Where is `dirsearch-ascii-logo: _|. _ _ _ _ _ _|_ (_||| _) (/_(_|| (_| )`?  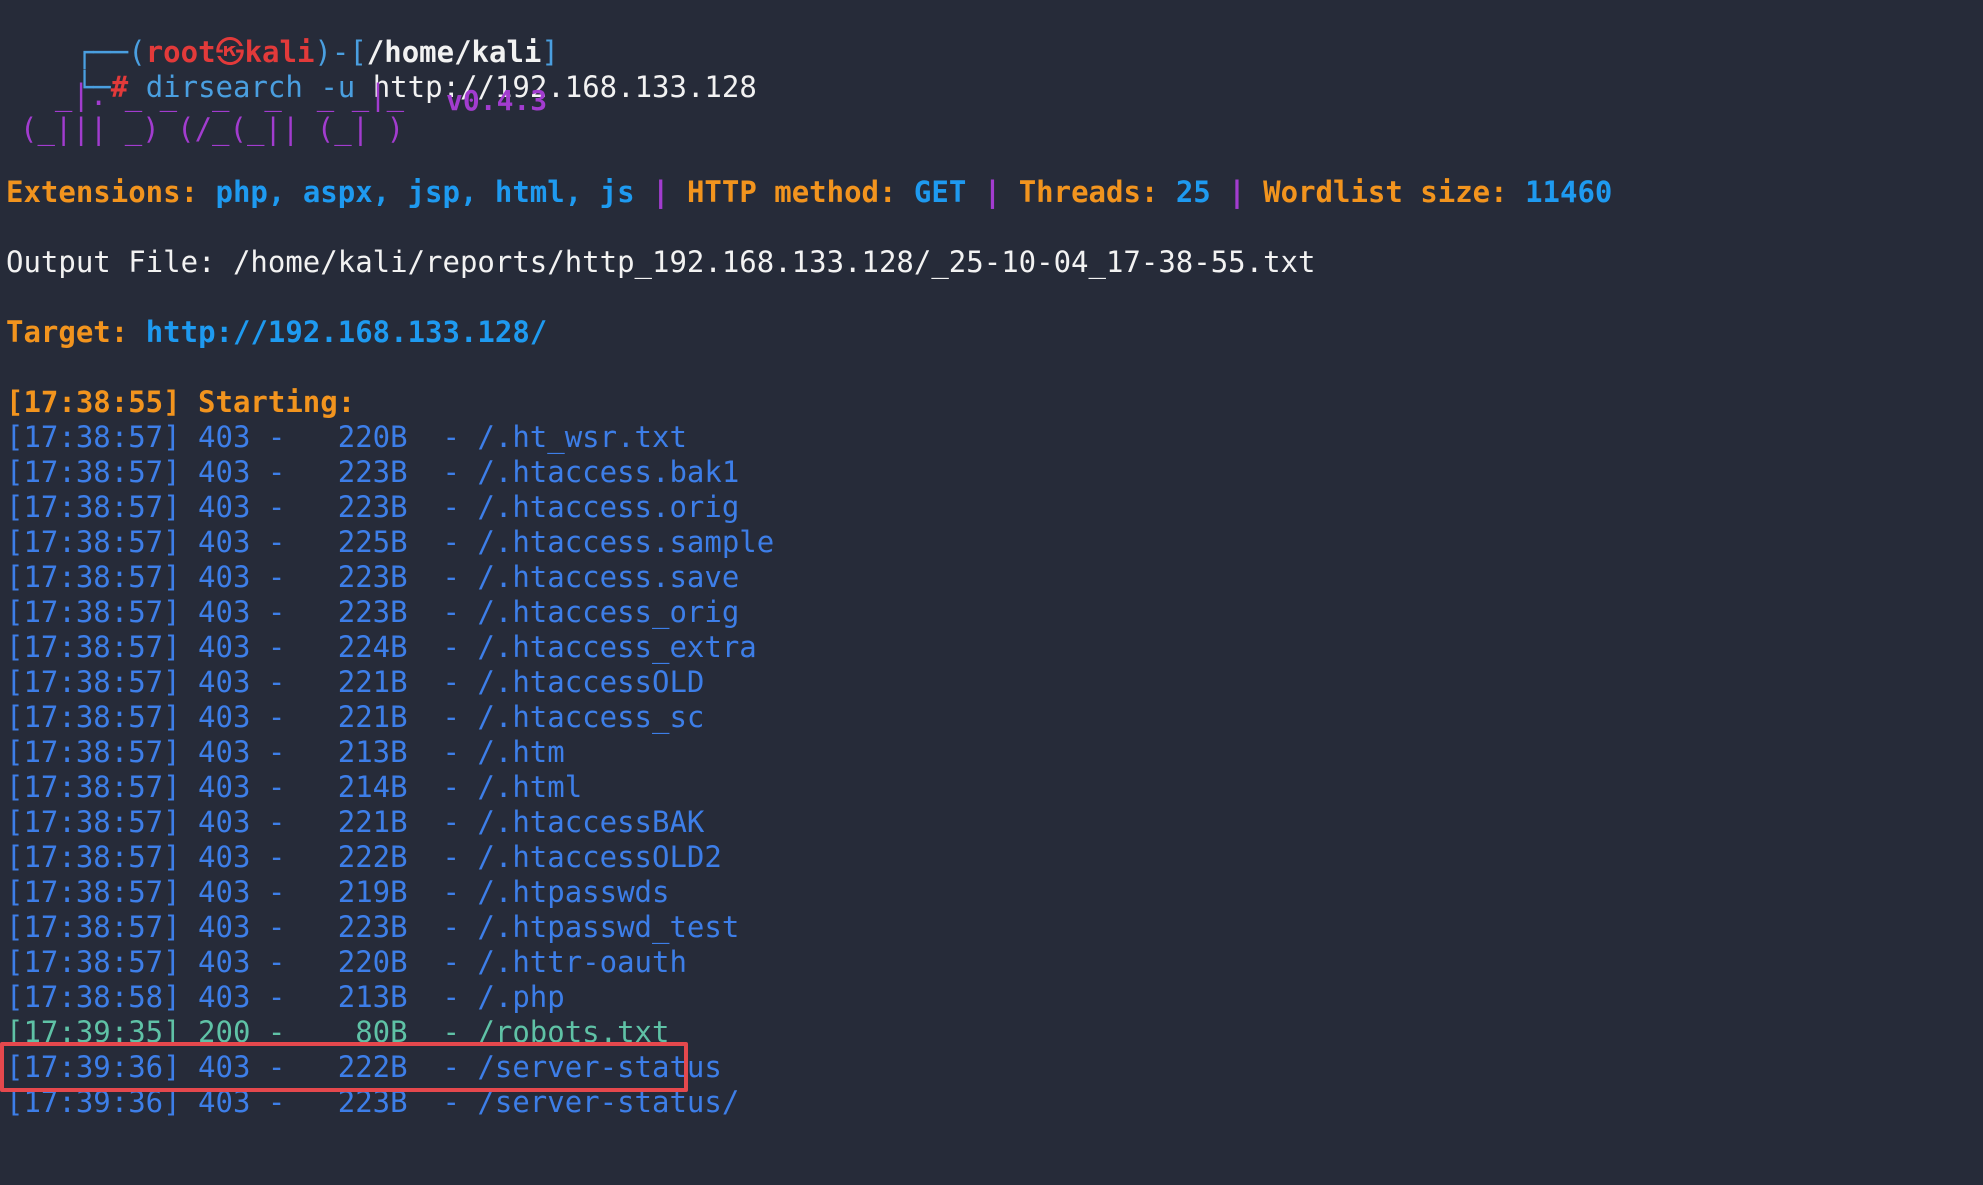 dirsearch-ascii-logo: _|. _ _ _ _ _ _|_ (_||| _) (/_(_|| (_| ) is located at coordinates (247, 112).